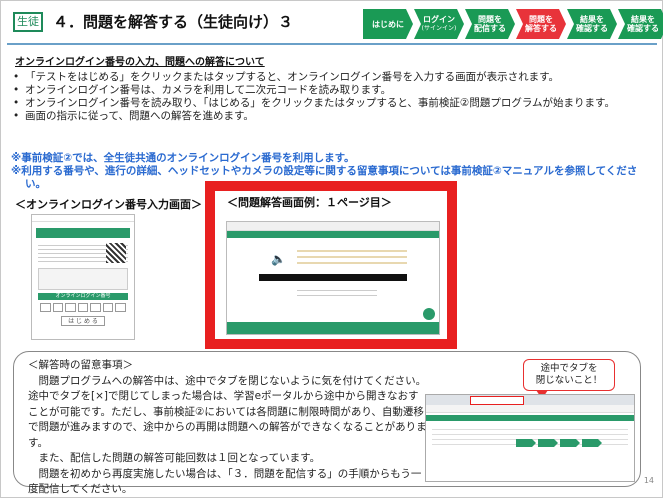 The height and width of the screenshot is (498, 663). I want to click on step-login: ログイン (サインイン), so click(439, 24).